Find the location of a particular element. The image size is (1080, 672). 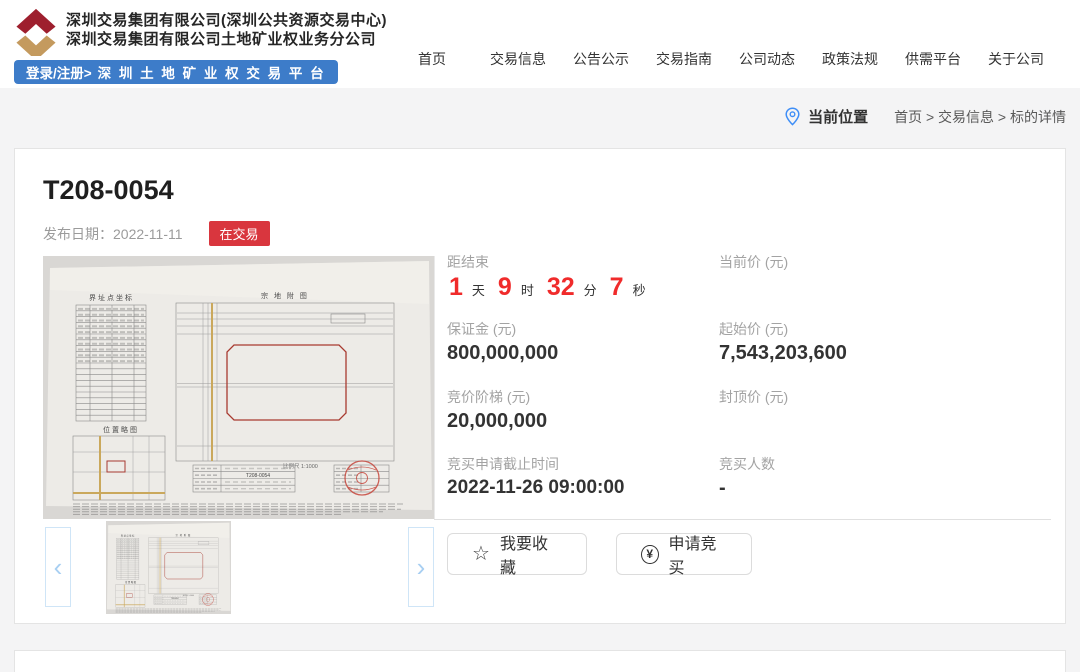

yen-icon: ¥ is located at coordinates (650, 554).